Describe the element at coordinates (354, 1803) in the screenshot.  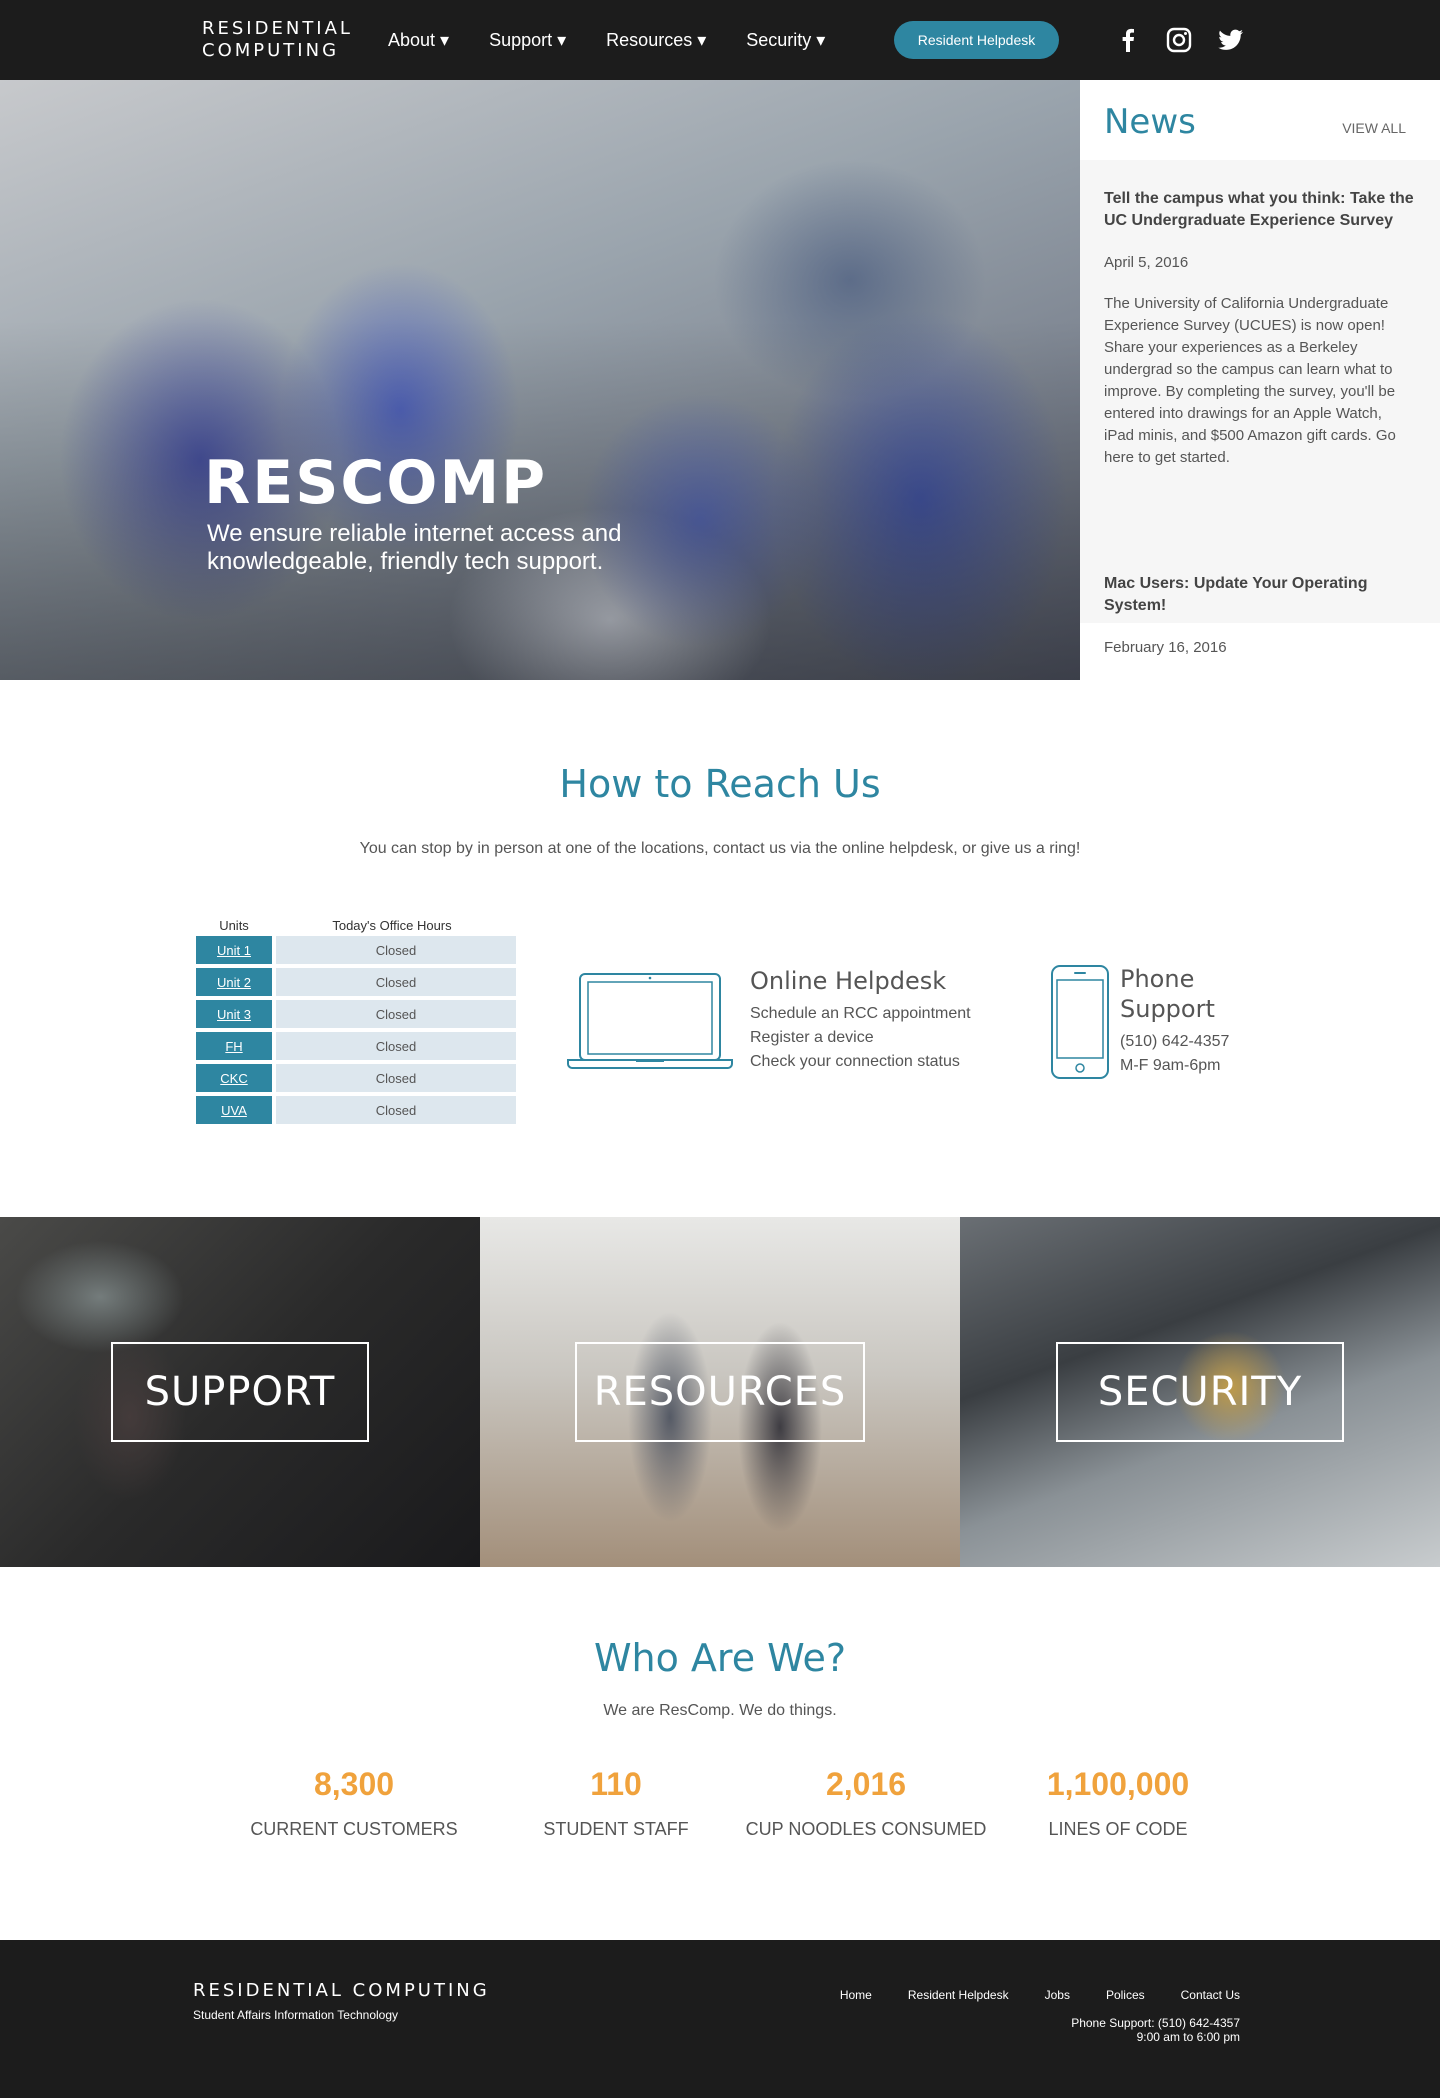
I see `stat-current-customers: 8,300 CURRENT CUSTOMERS` at that location.